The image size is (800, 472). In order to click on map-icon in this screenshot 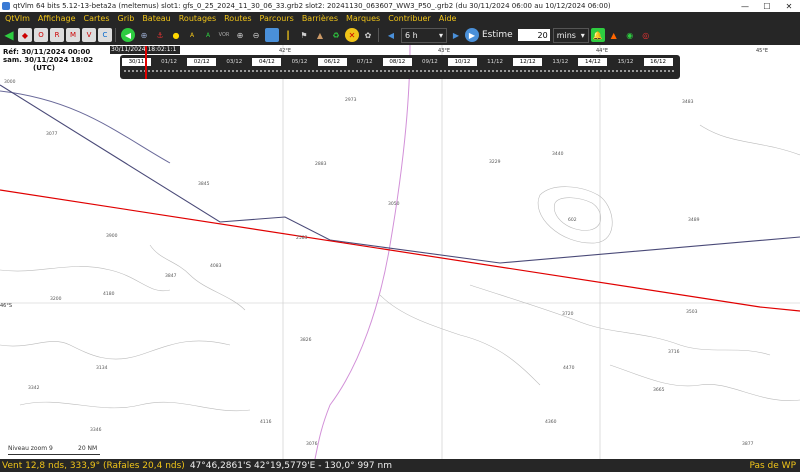, I will do `click(272, 35)`.